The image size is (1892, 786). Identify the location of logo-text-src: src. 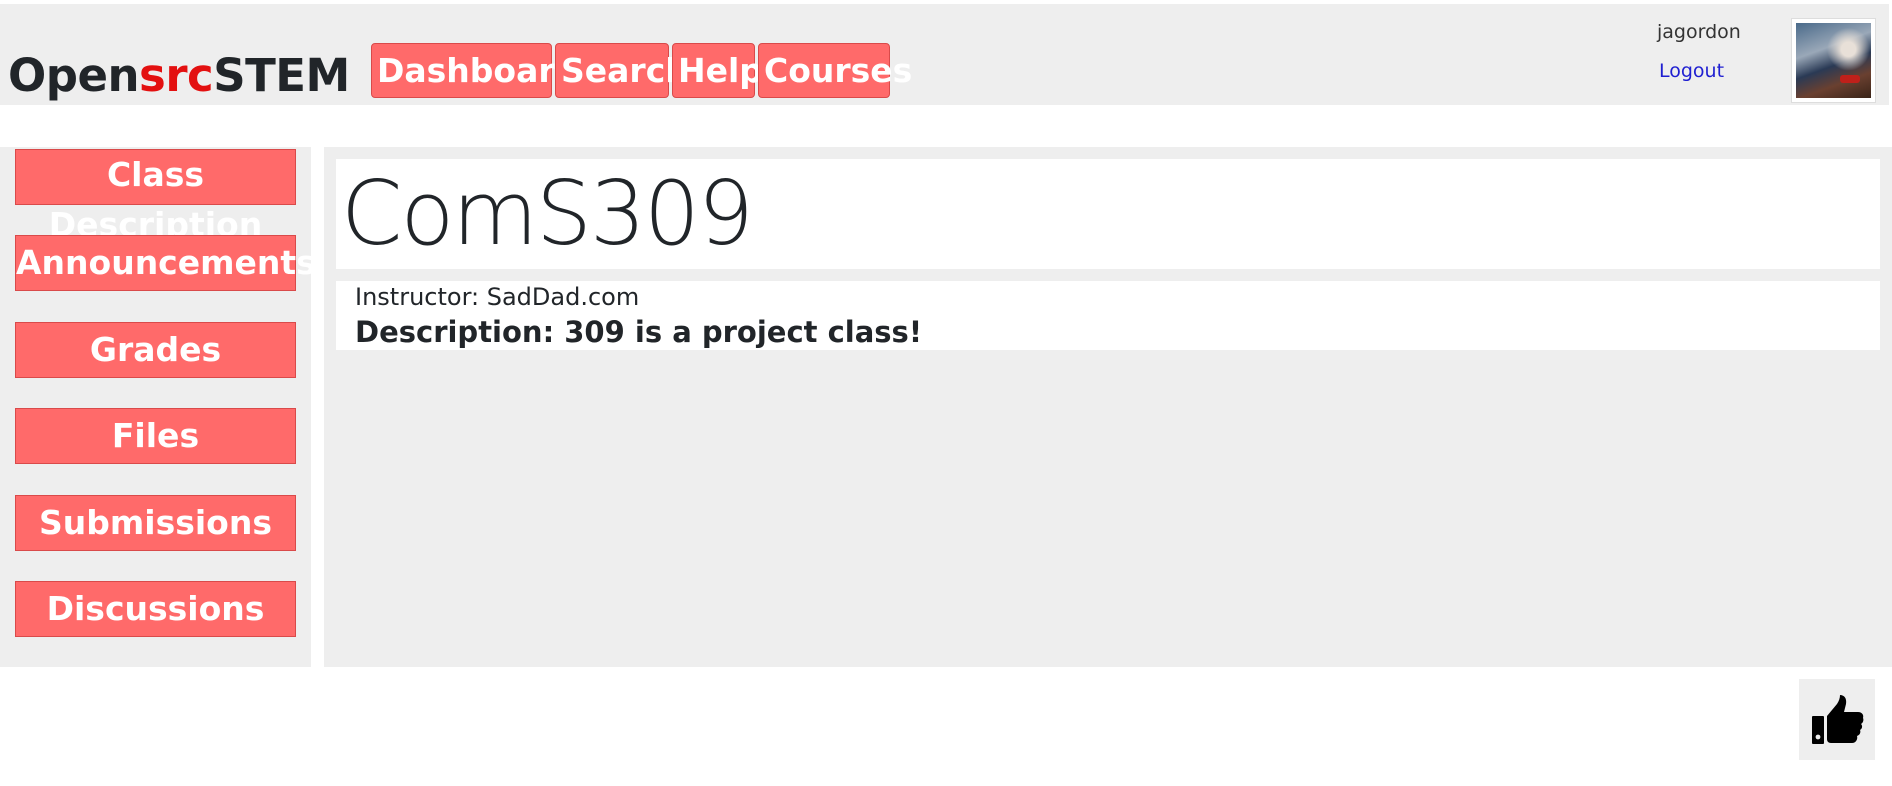
(176, 75).